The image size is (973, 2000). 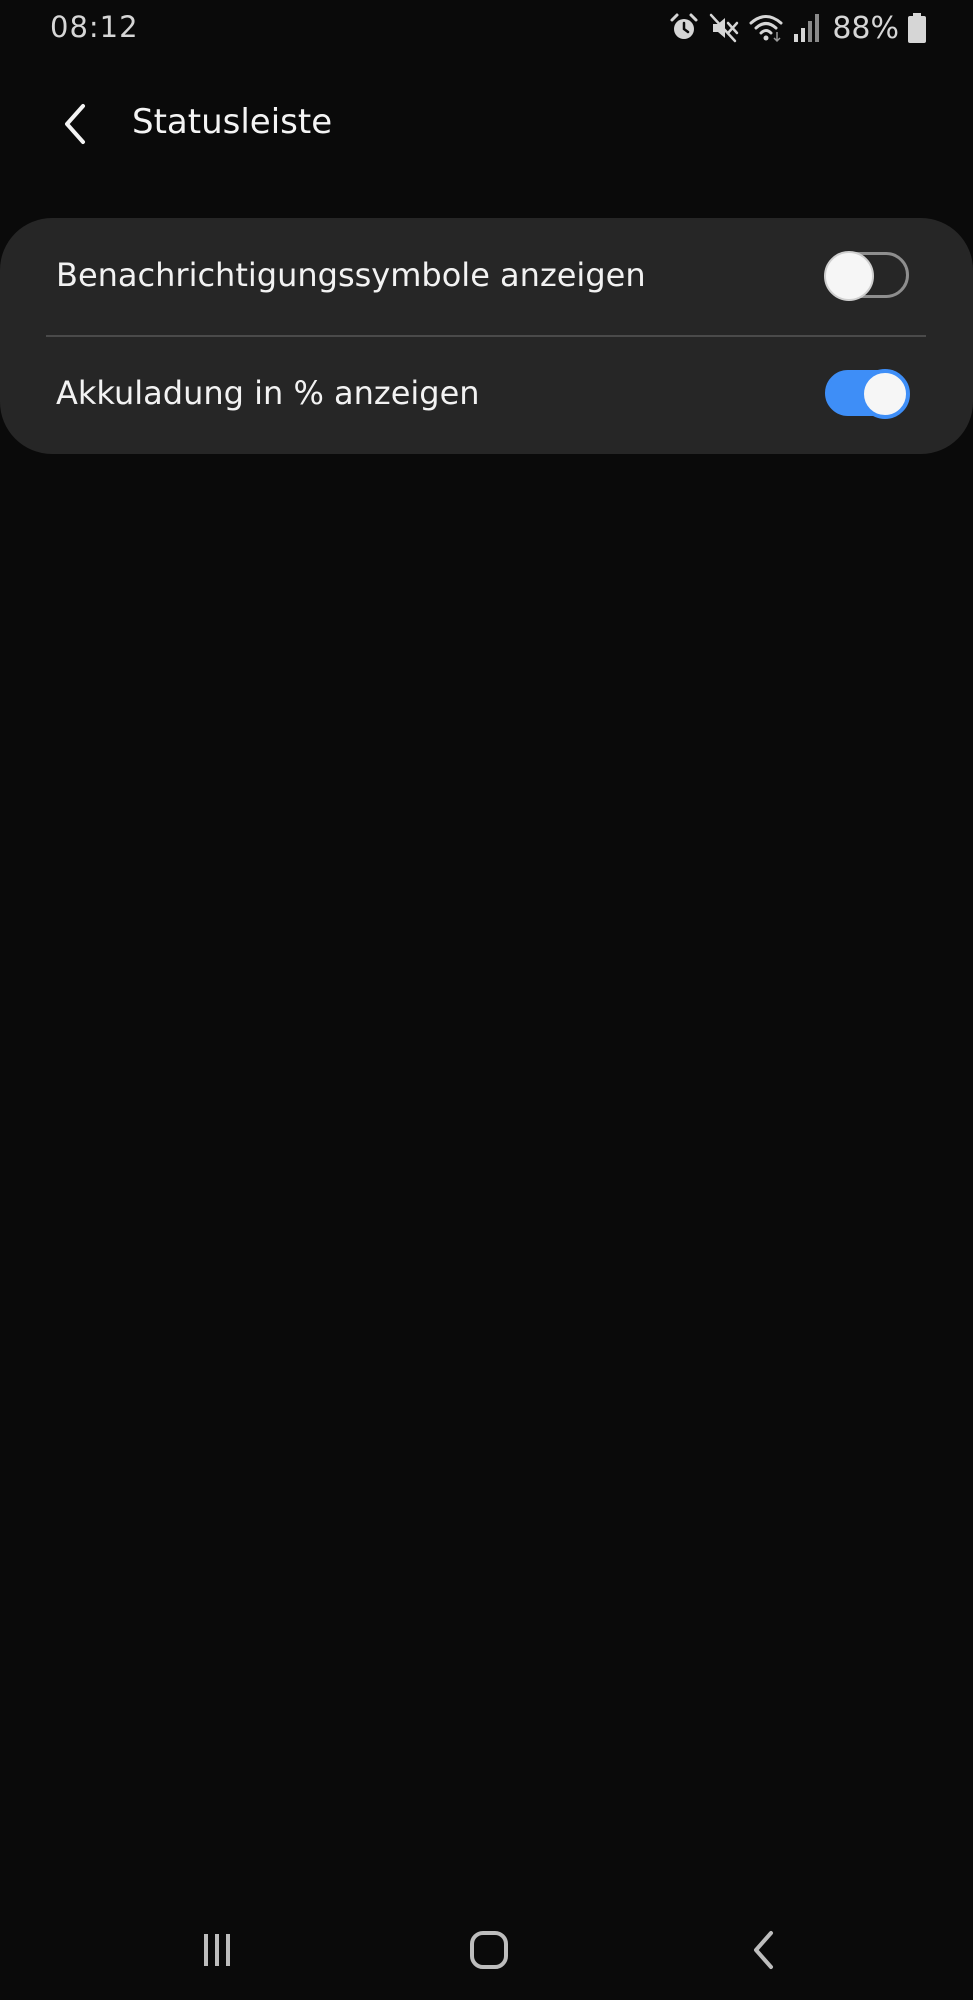 I want to click on nav-back-button, so click(x=762, y=1952).